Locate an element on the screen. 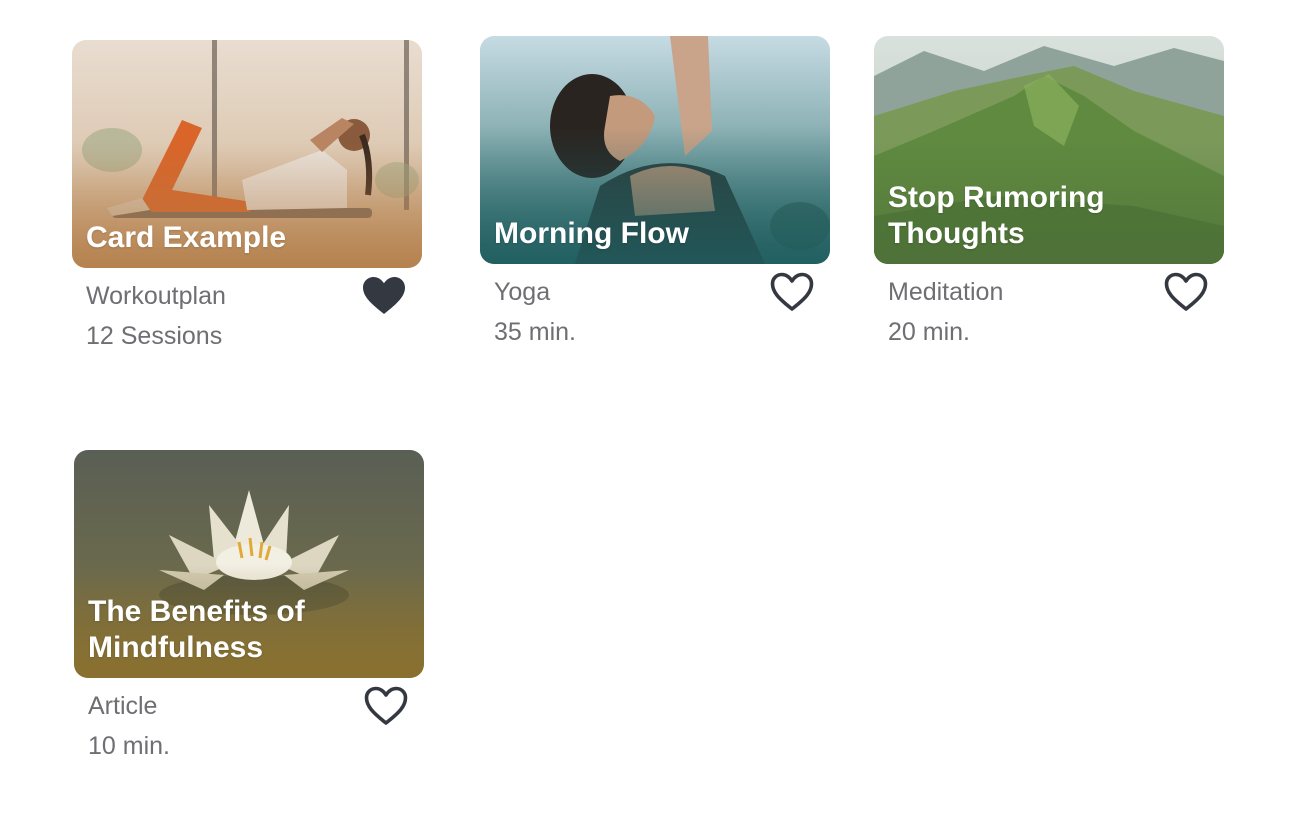 The height and width of the screenshot is (824, 1308). card-image: The Benefits of Mindfulness is located at coordinates (249, 564).